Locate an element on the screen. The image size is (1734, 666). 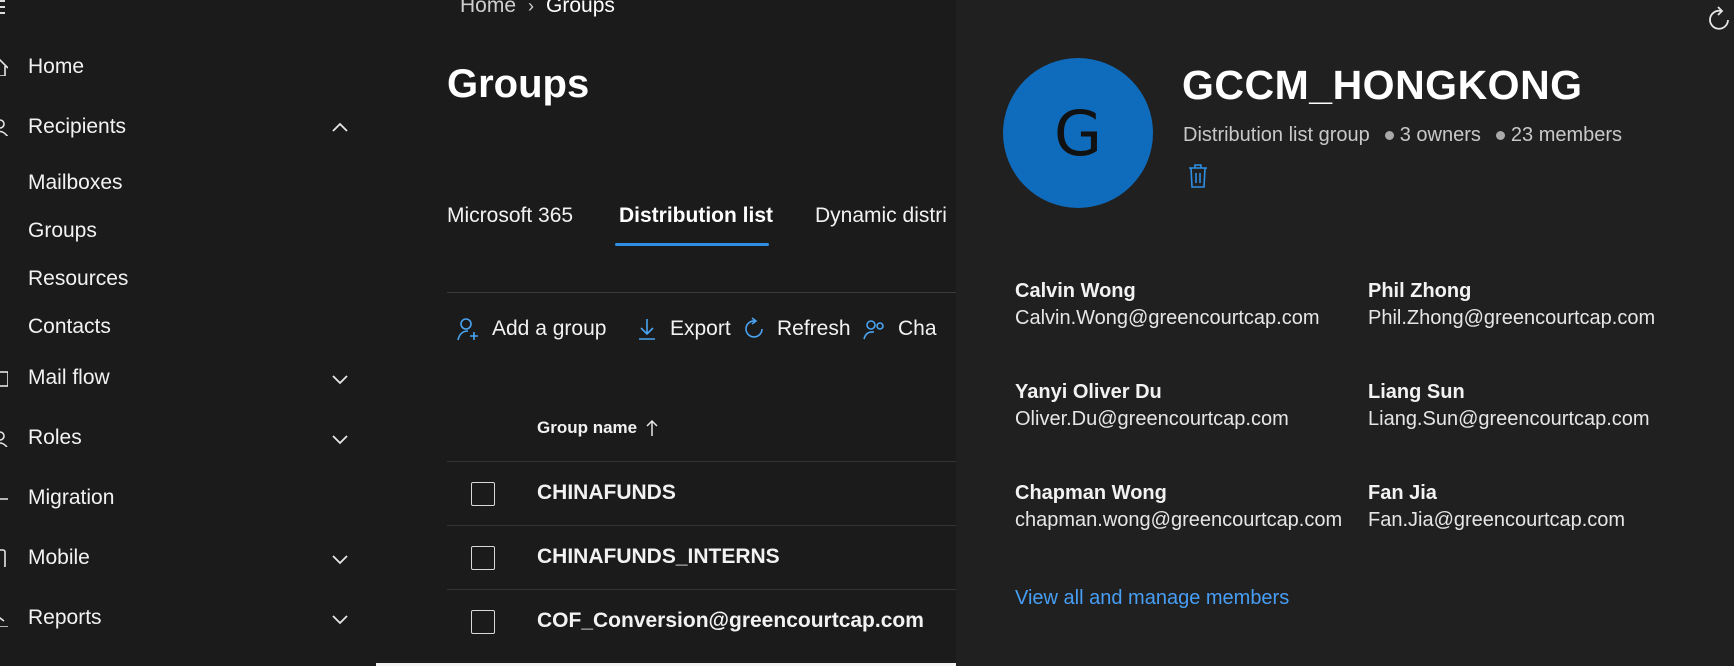
nav-item-groups: Groups is located at coordinates (188, 231).